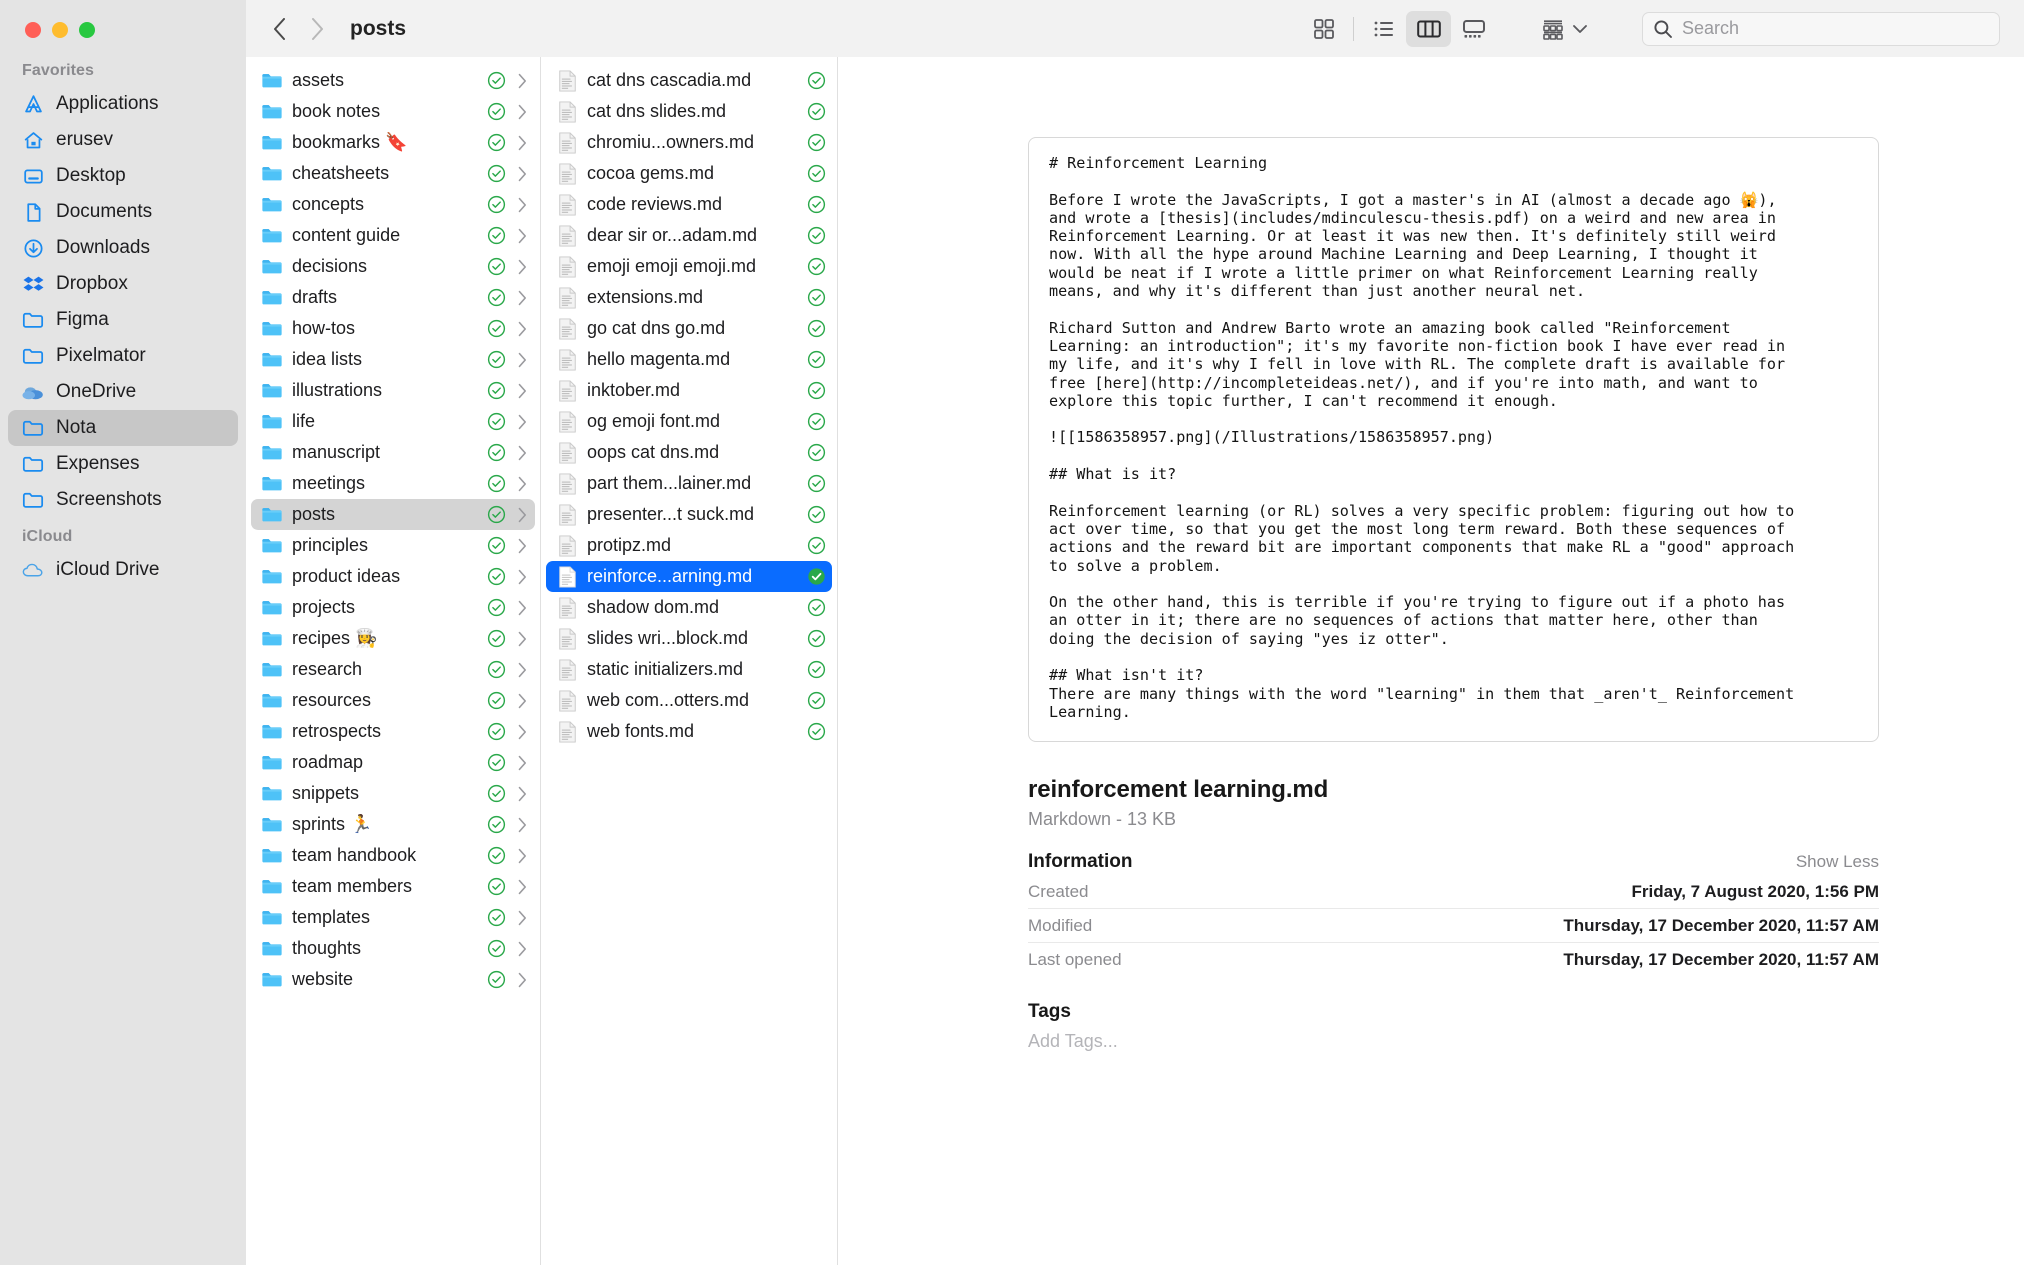 Image resolution: width=2024 pixels, height=1265 pixels. What do you see at coordinates (87, 30) in the screenshot?
I see `zoom-window-button` at bounding box center [87, 30].